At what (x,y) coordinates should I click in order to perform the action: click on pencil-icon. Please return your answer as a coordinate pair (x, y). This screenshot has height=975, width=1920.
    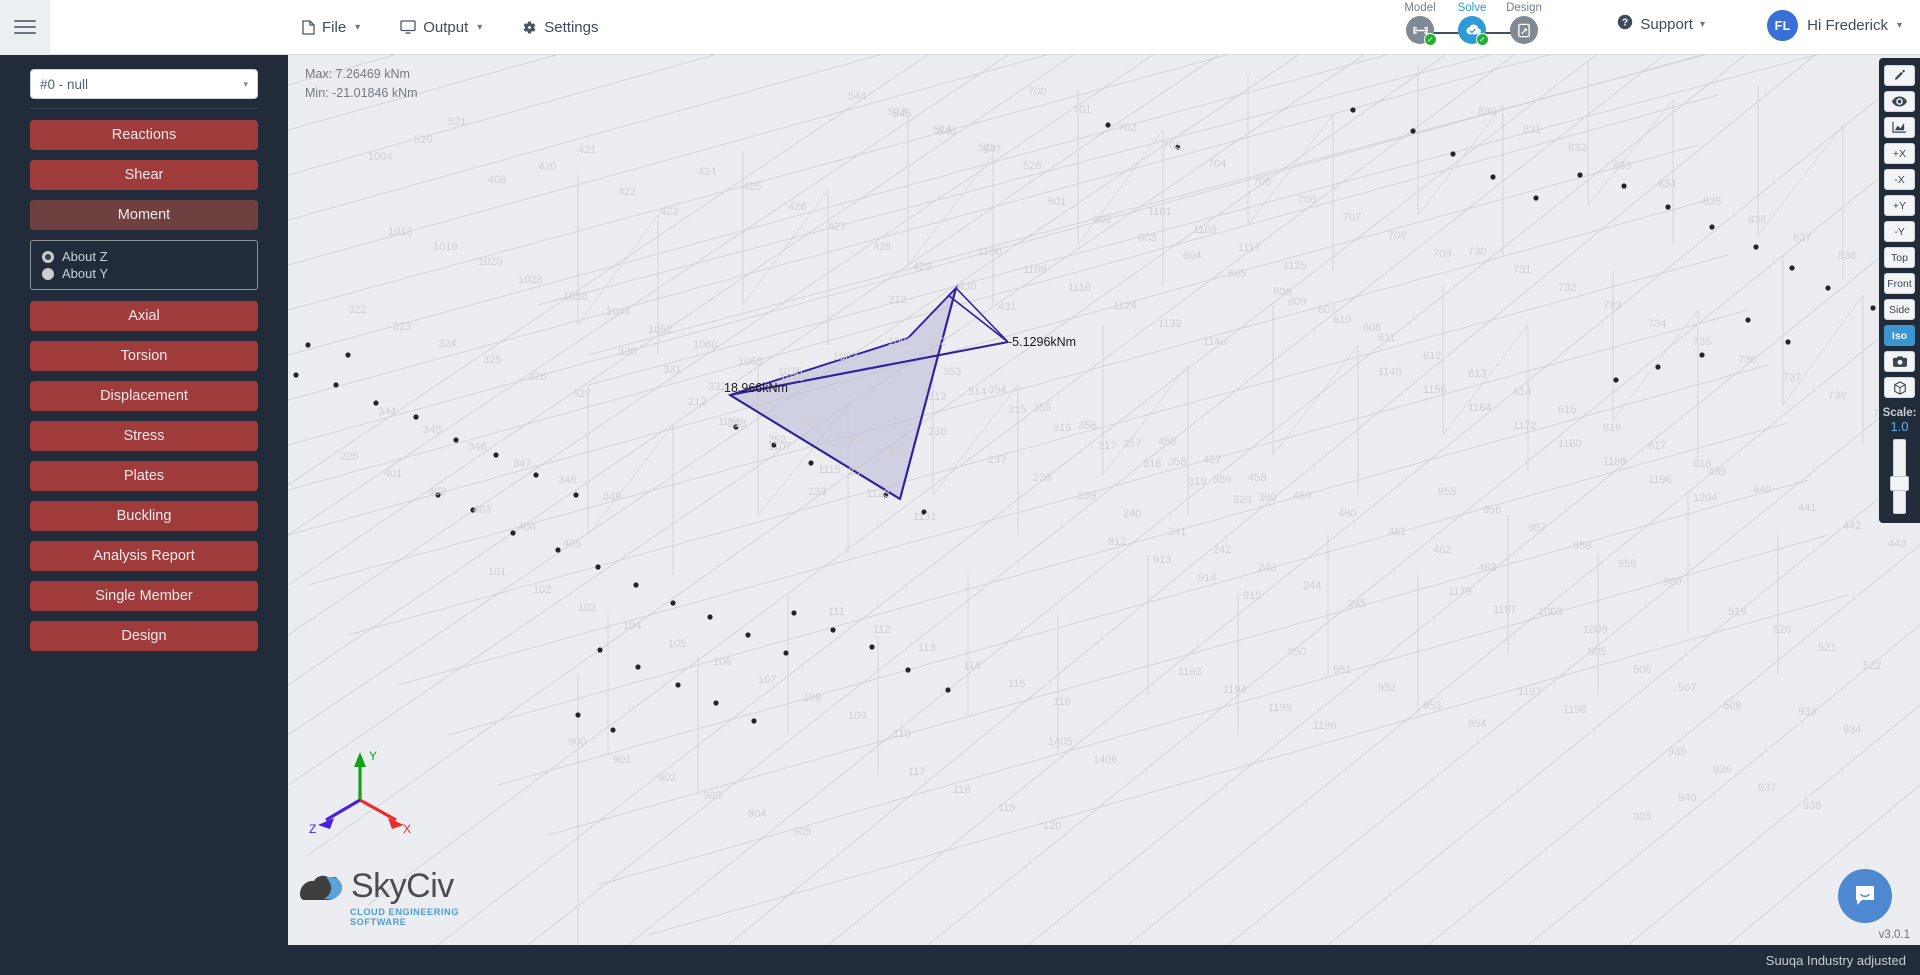
    Looking at the image, I should click on (1899, 75).